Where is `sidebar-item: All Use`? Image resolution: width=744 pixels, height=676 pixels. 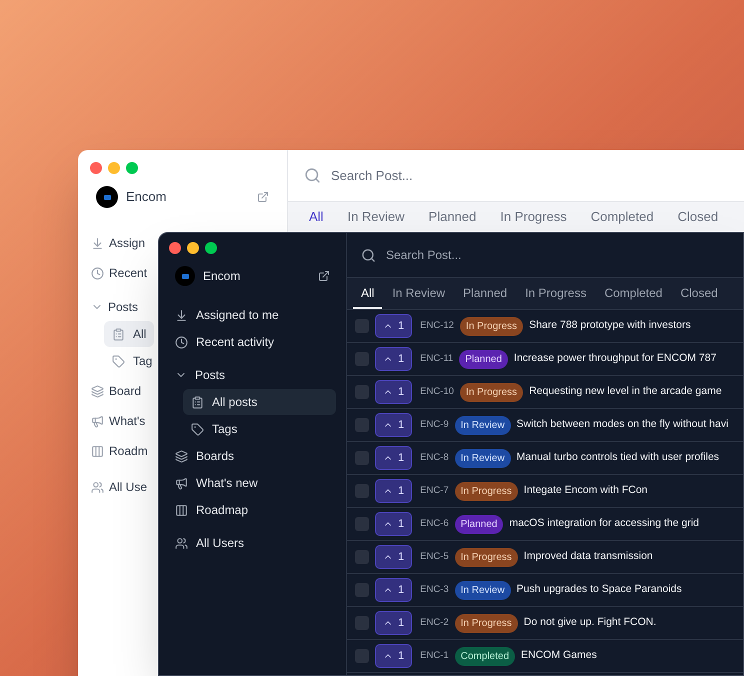
sidebar-item: All Use is located at coordinates (119, 487).